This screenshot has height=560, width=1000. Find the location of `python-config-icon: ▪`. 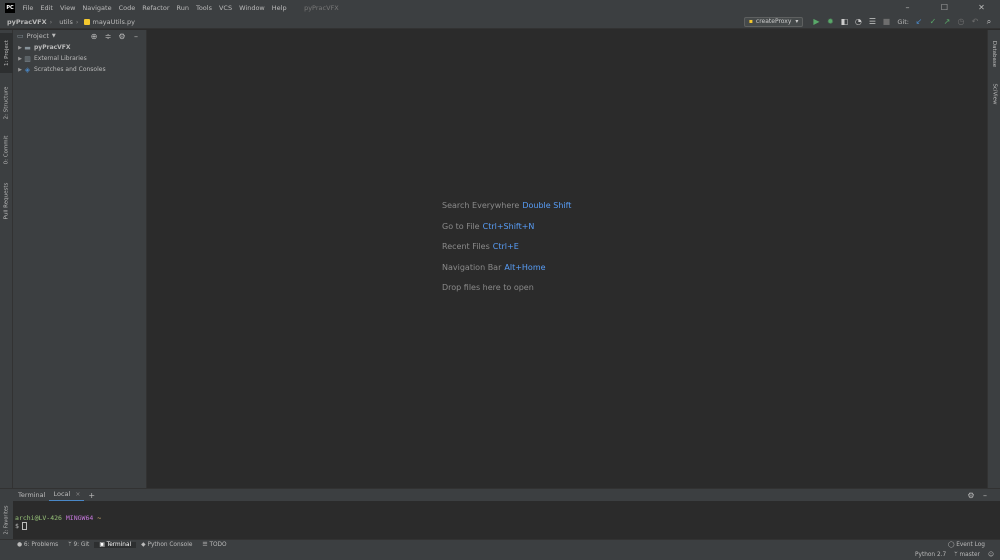

python-config-icon: ▪ is located at coordinates (750, 21).